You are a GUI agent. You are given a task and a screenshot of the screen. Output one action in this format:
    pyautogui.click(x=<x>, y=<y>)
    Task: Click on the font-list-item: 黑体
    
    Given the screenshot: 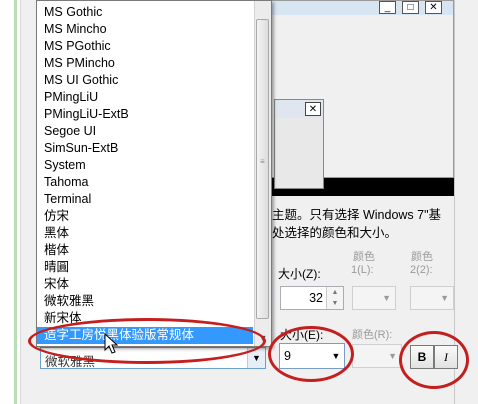 What is the action you would take?
    pyautogui.click(x=145, y=233)
    